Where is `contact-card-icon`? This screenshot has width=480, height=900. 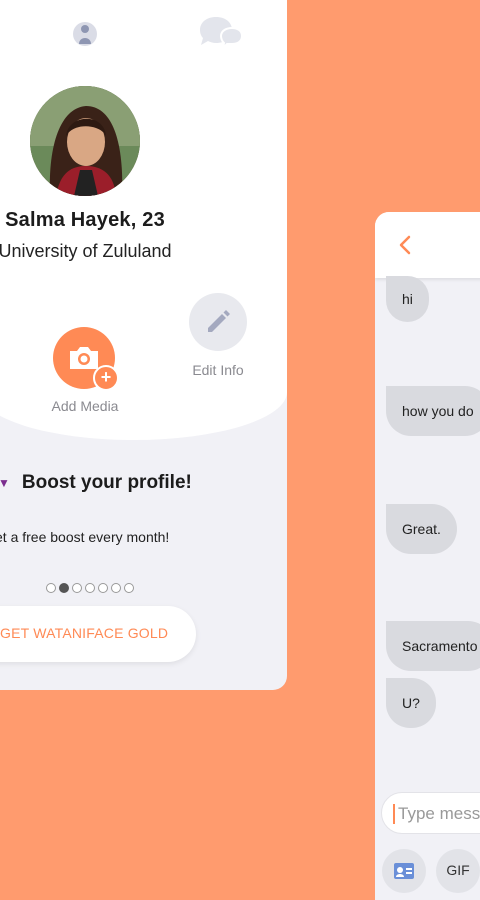 contact-card-icon is located at coordinates (404, 871).